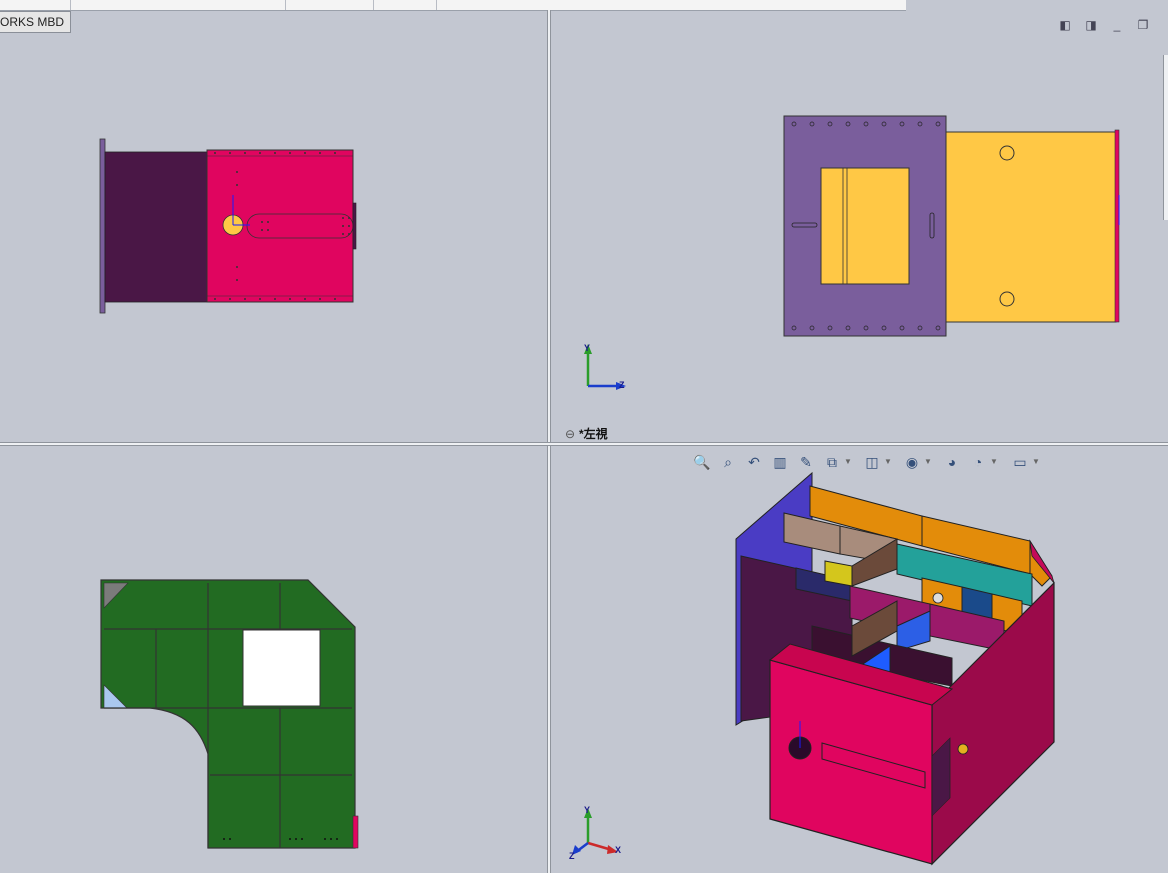  Describe the element at coordinates (102, 226) in the screenshot. I see `side-plate` at that location.